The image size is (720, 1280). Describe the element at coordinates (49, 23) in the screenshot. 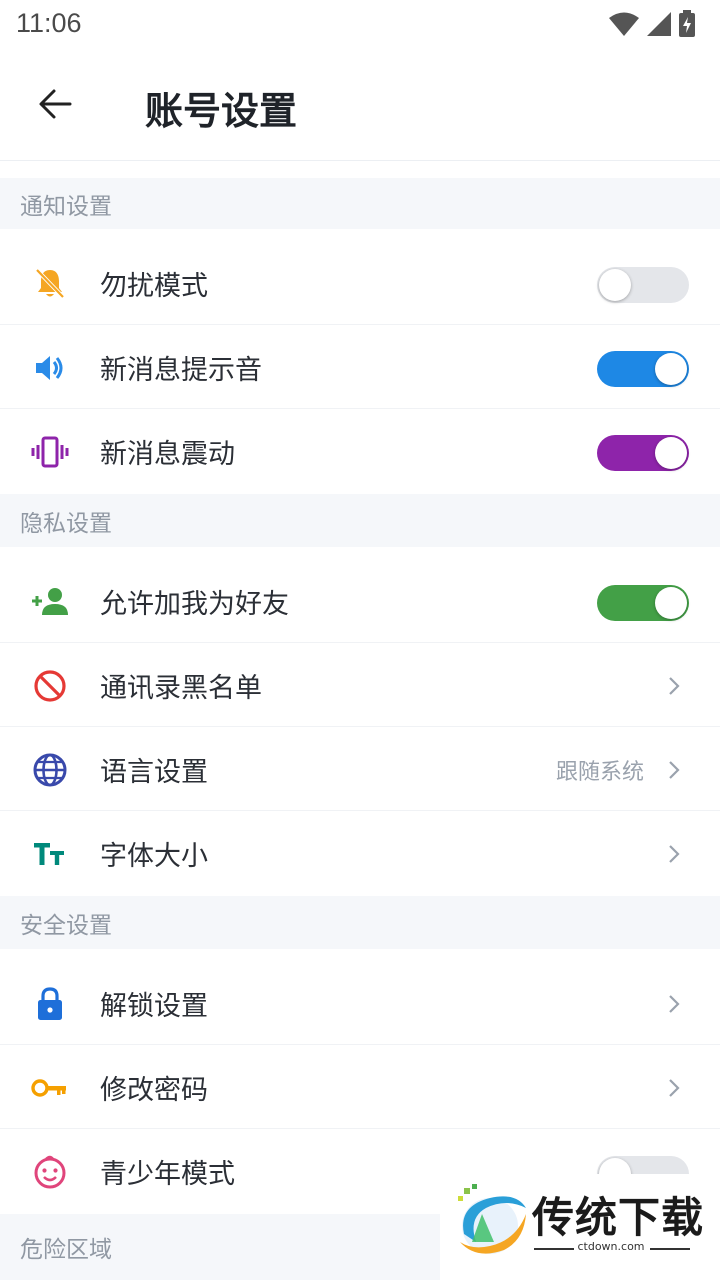

I see `status-time: 11:06` at that location.